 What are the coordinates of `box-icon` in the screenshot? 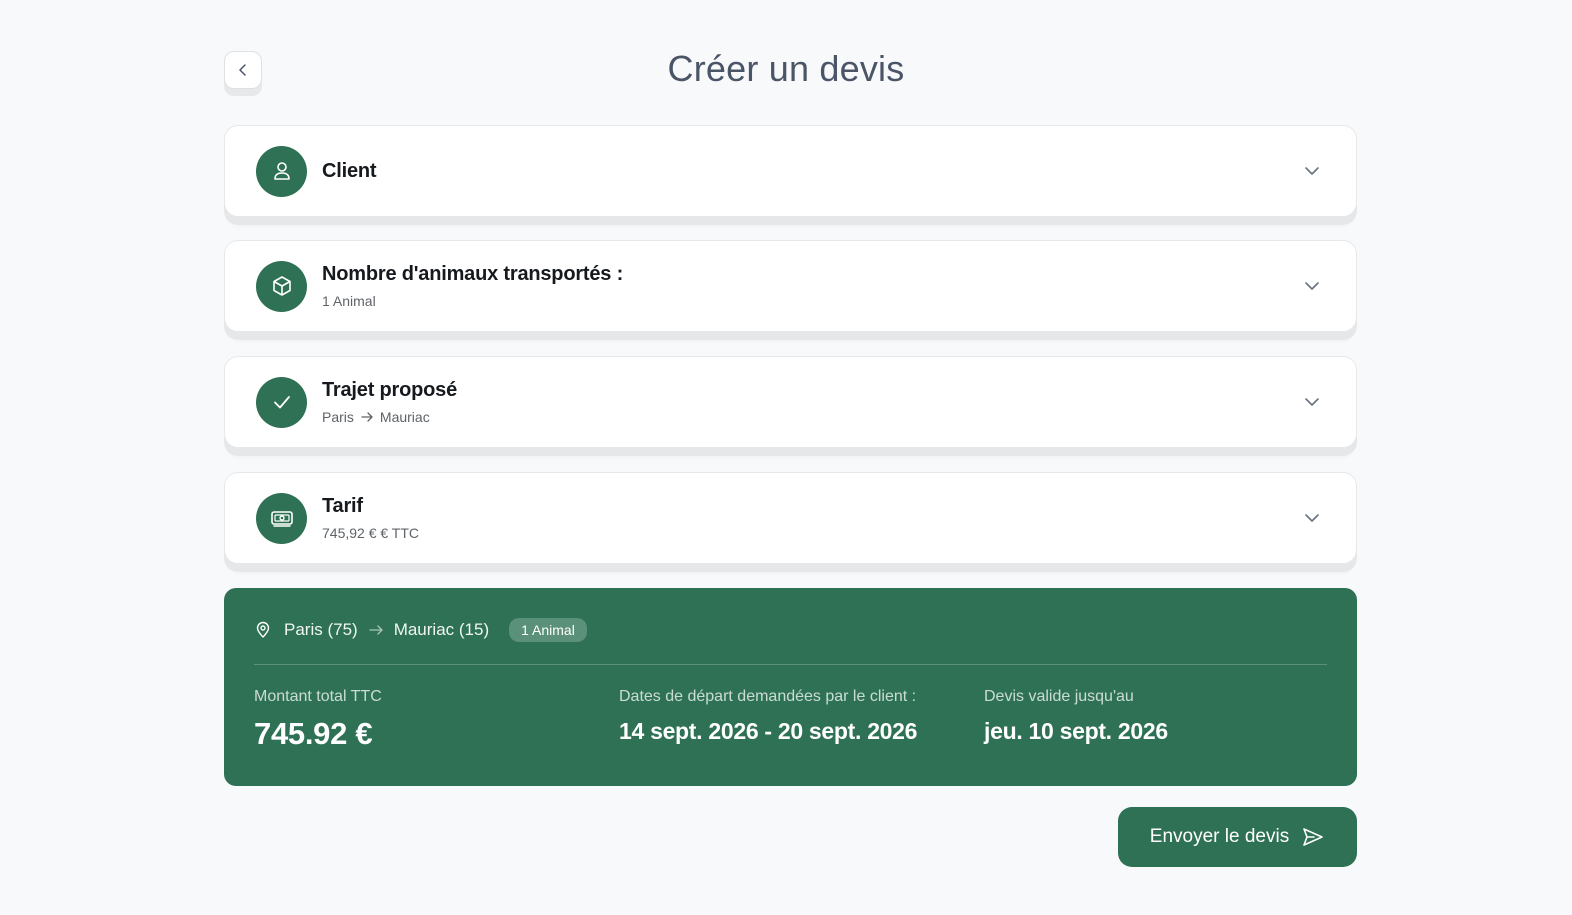 It's located at (281, 286).